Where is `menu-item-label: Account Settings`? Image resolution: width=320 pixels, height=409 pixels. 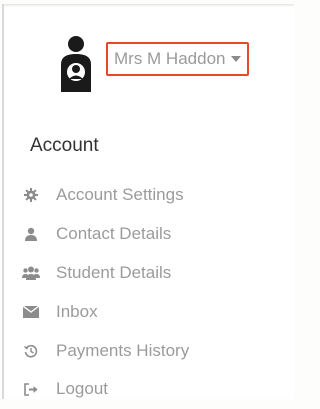
menu-item-label: Account Settings is located at coordinates (120, 195).